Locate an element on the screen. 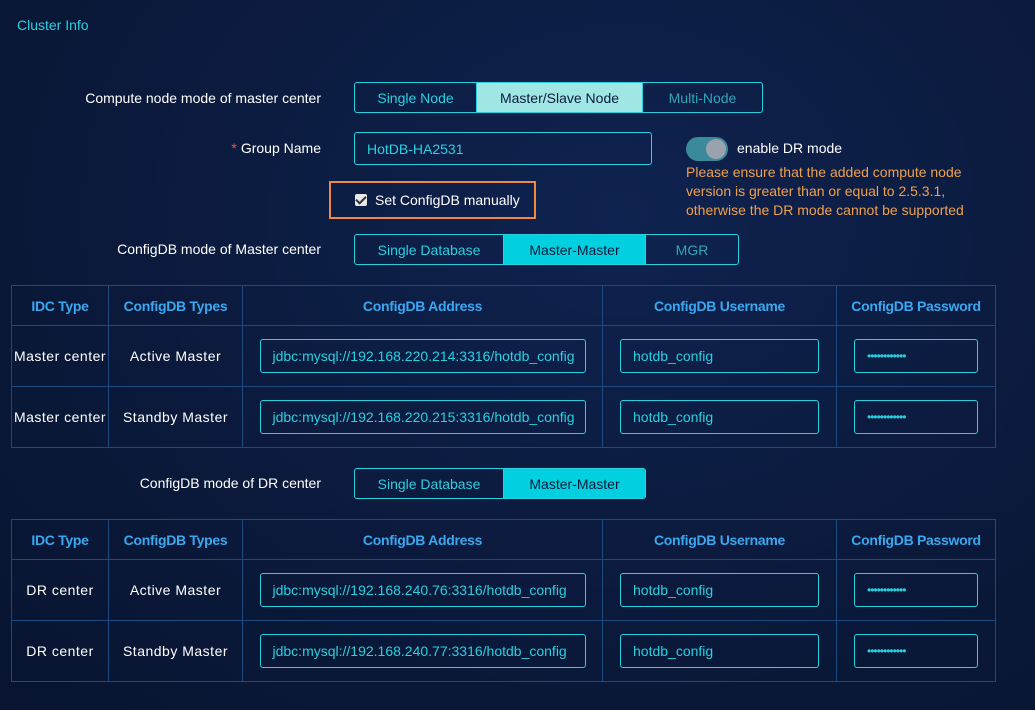  dr-configdb-mode-label: ConfigDB mode of DR center is located at coordinates (230, 483).